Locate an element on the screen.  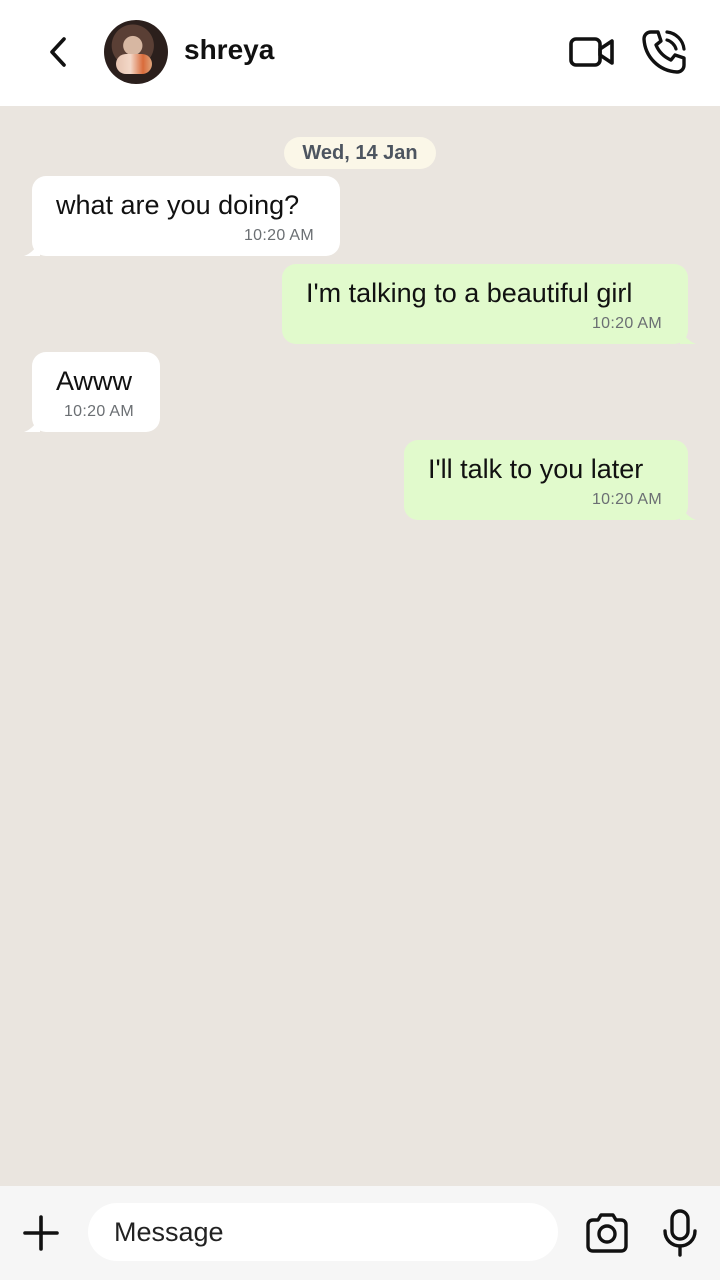
message-text: I'll talk to you later is located at coordinates (536, 469).